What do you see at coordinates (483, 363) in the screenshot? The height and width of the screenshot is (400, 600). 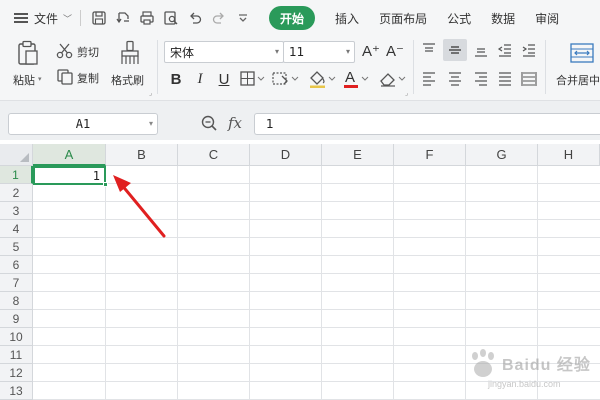 I see `paw-logo-icon` at bounding box center [483, 363].